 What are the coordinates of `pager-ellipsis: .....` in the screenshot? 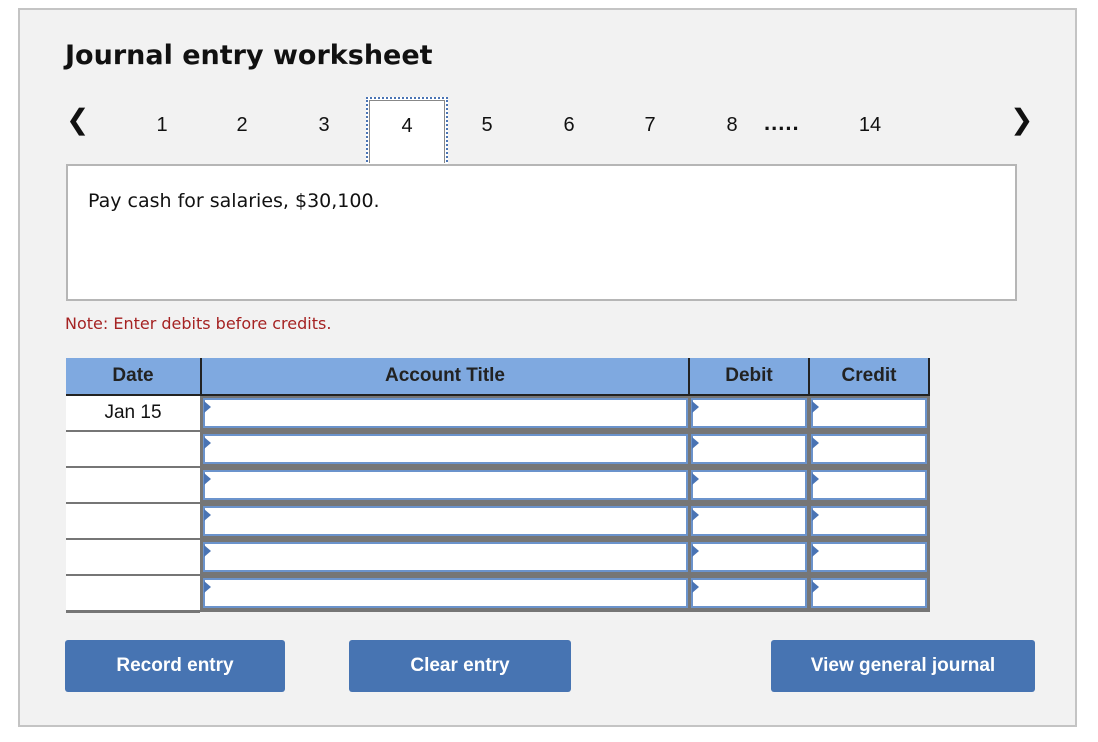 It's located at (782, 122).